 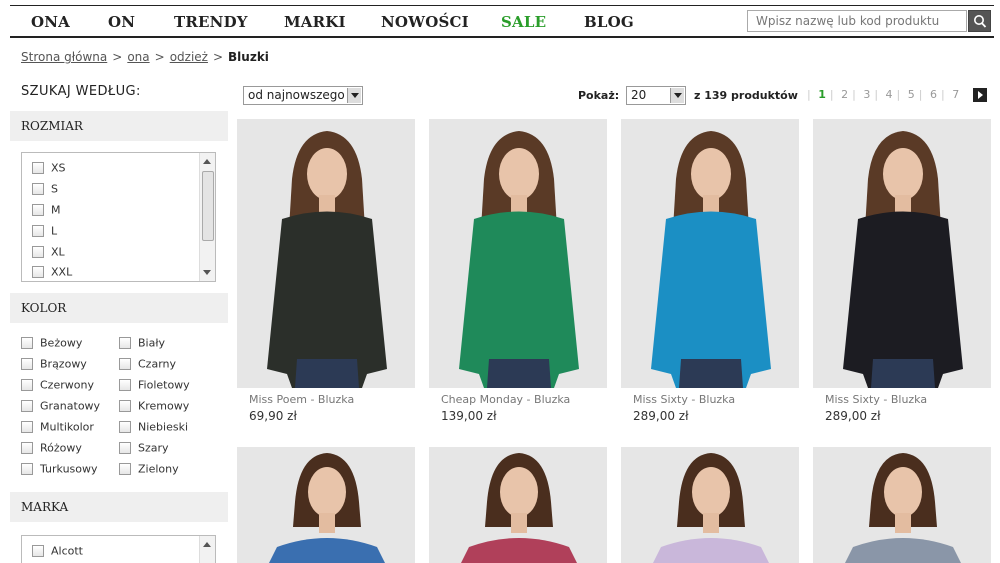 What do you see at coordinates (50, 22) in the screenshot?
I see `nav-item-ona: ONA` at bounding box center [50, 22].